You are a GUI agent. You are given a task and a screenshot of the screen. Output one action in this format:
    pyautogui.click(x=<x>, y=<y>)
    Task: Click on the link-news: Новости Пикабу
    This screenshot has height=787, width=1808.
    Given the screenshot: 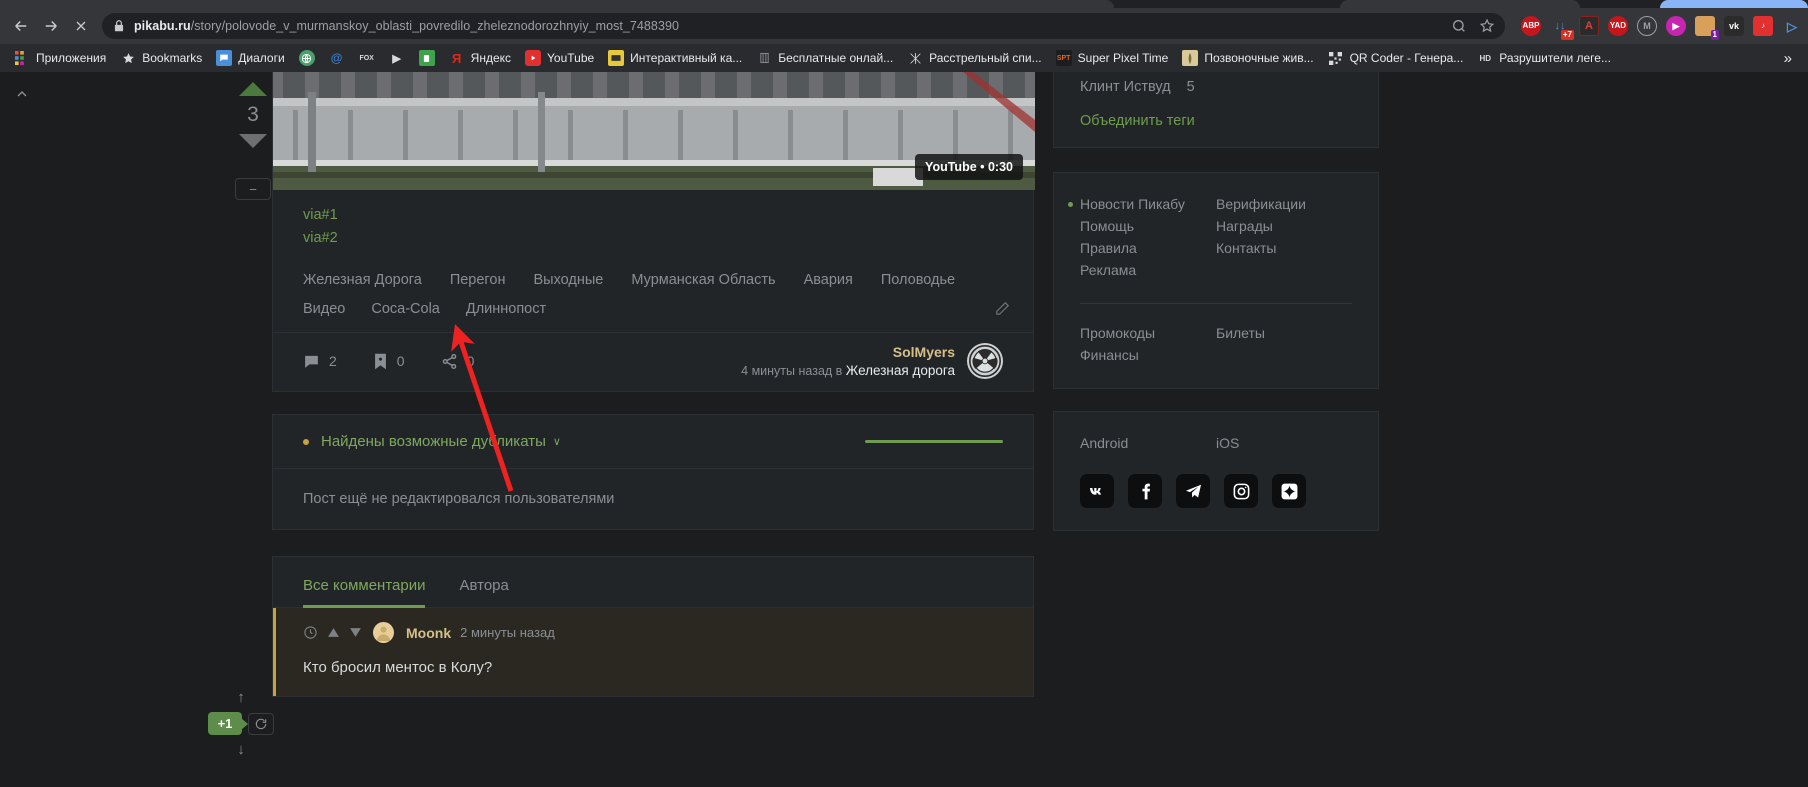 What is the action you would take?
    pyautogui.click(x=1142, y=204)
    